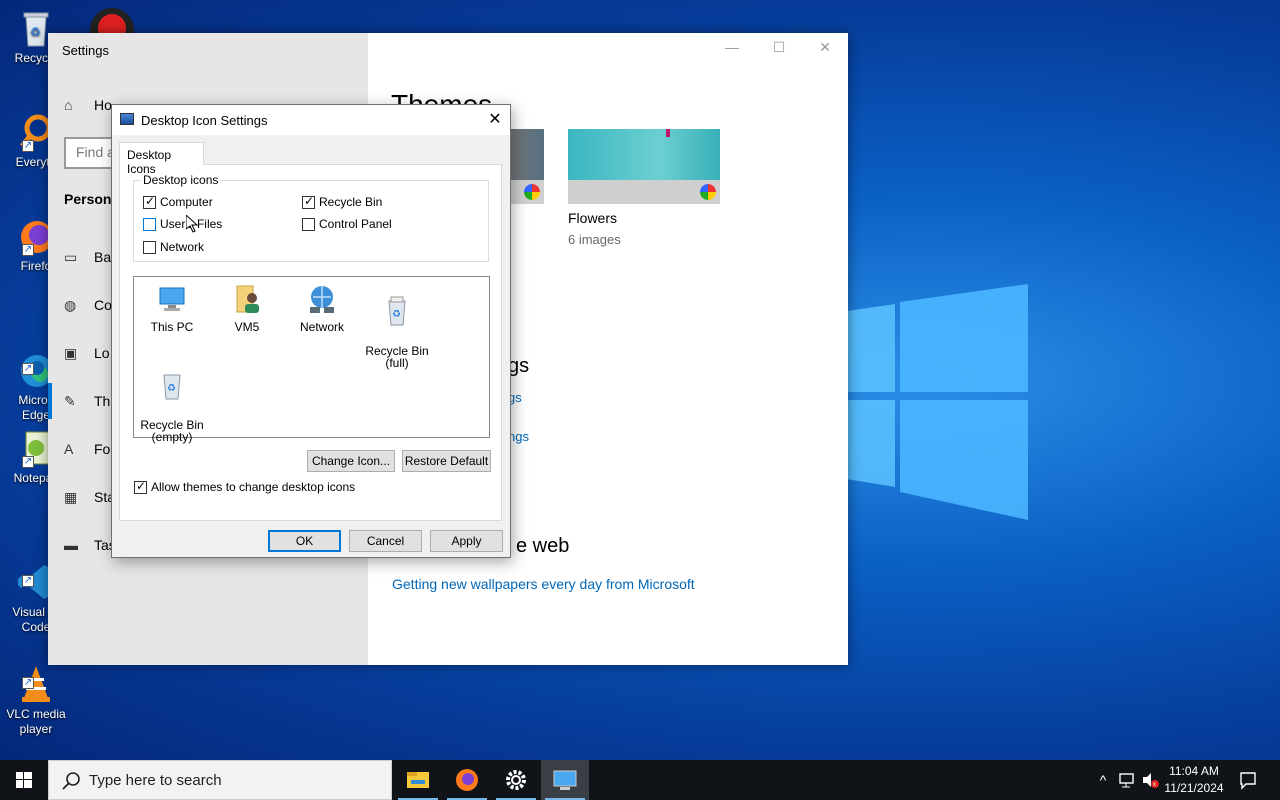 Image resolution: width=1280 pixels, height=800 pixels. What do you see at coordinates (1151, 780) in the screenshot?
I see `volume-muted-icon: x` at bounding box center [1151, 780].